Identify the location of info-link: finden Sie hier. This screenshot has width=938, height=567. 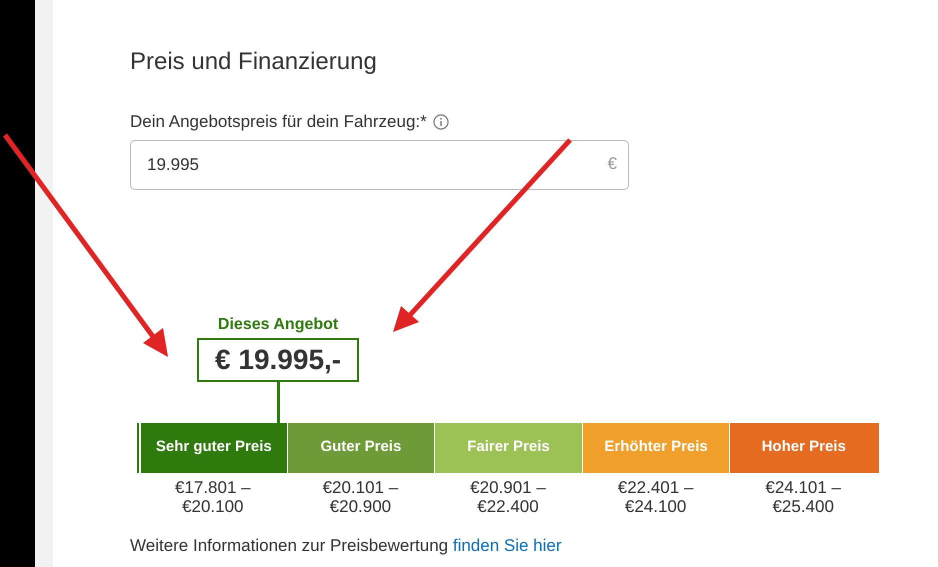
(507, 545).